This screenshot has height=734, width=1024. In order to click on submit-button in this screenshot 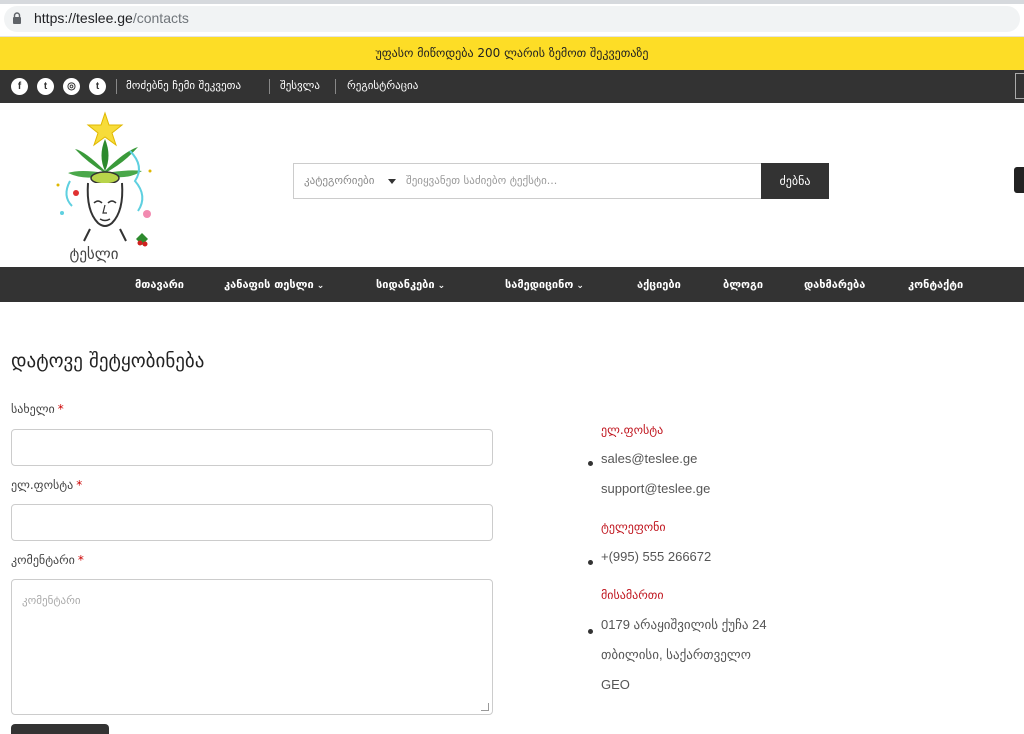, I will do `click(60, 729)`.